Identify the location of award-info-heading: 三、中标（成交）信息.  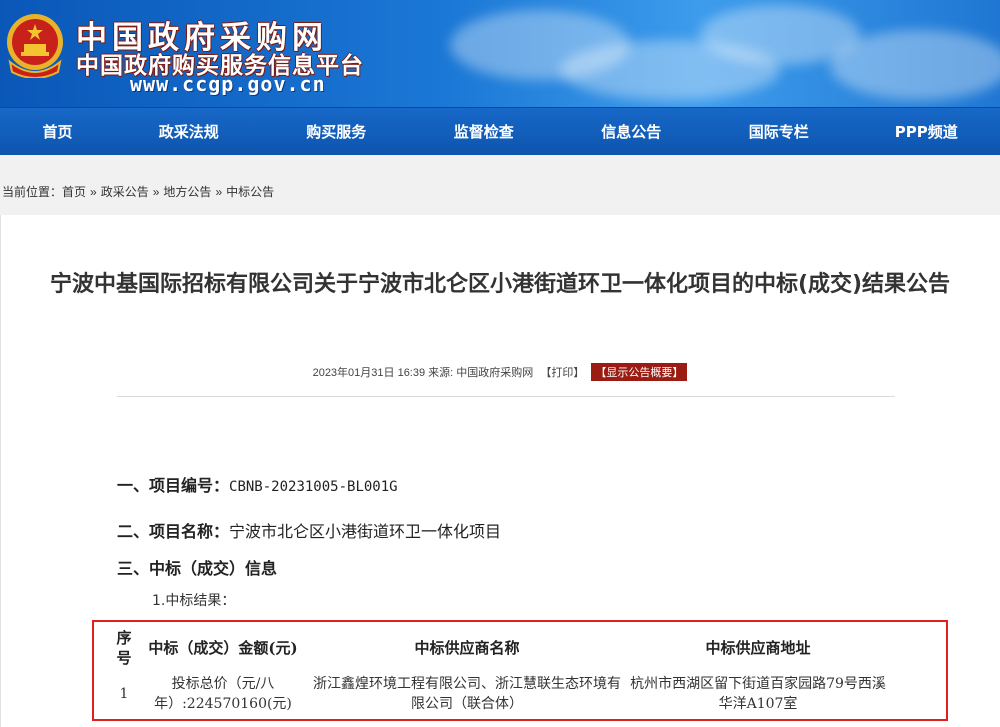
(197, 567).